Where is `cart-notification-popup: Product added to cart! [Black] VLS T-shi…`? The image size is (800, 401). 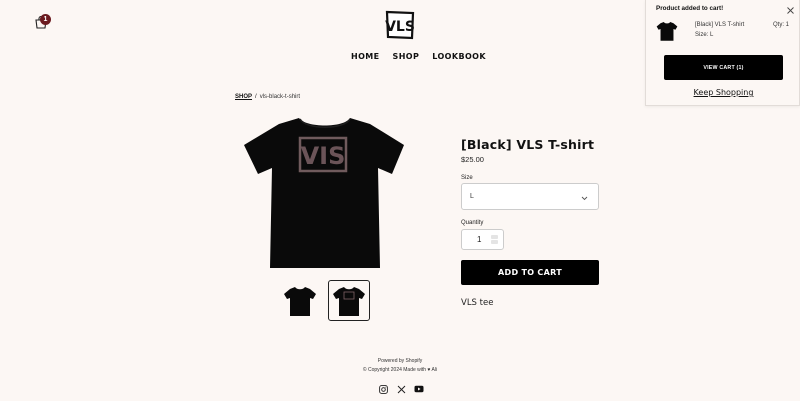 cart-notification-popup: Product added to cart! [Black] VLS T-shi… is located at coordinates (722, 53).